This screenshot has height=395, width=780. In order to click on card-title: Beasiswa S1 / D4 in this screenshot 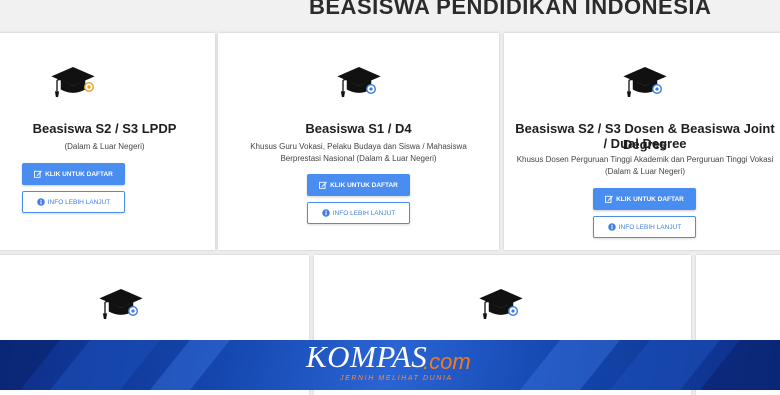, I will do `click(358, 128)`.